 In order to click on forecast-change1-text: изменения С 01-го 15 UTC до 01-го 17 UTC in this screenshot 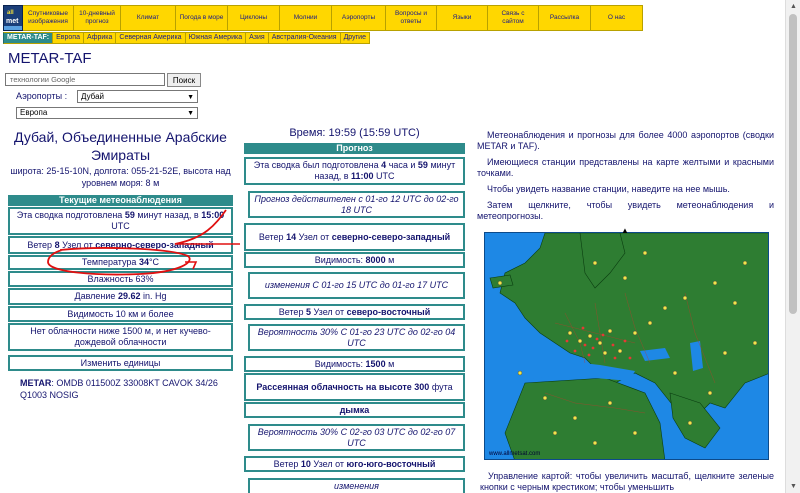, I will do `click(356, 285)`.